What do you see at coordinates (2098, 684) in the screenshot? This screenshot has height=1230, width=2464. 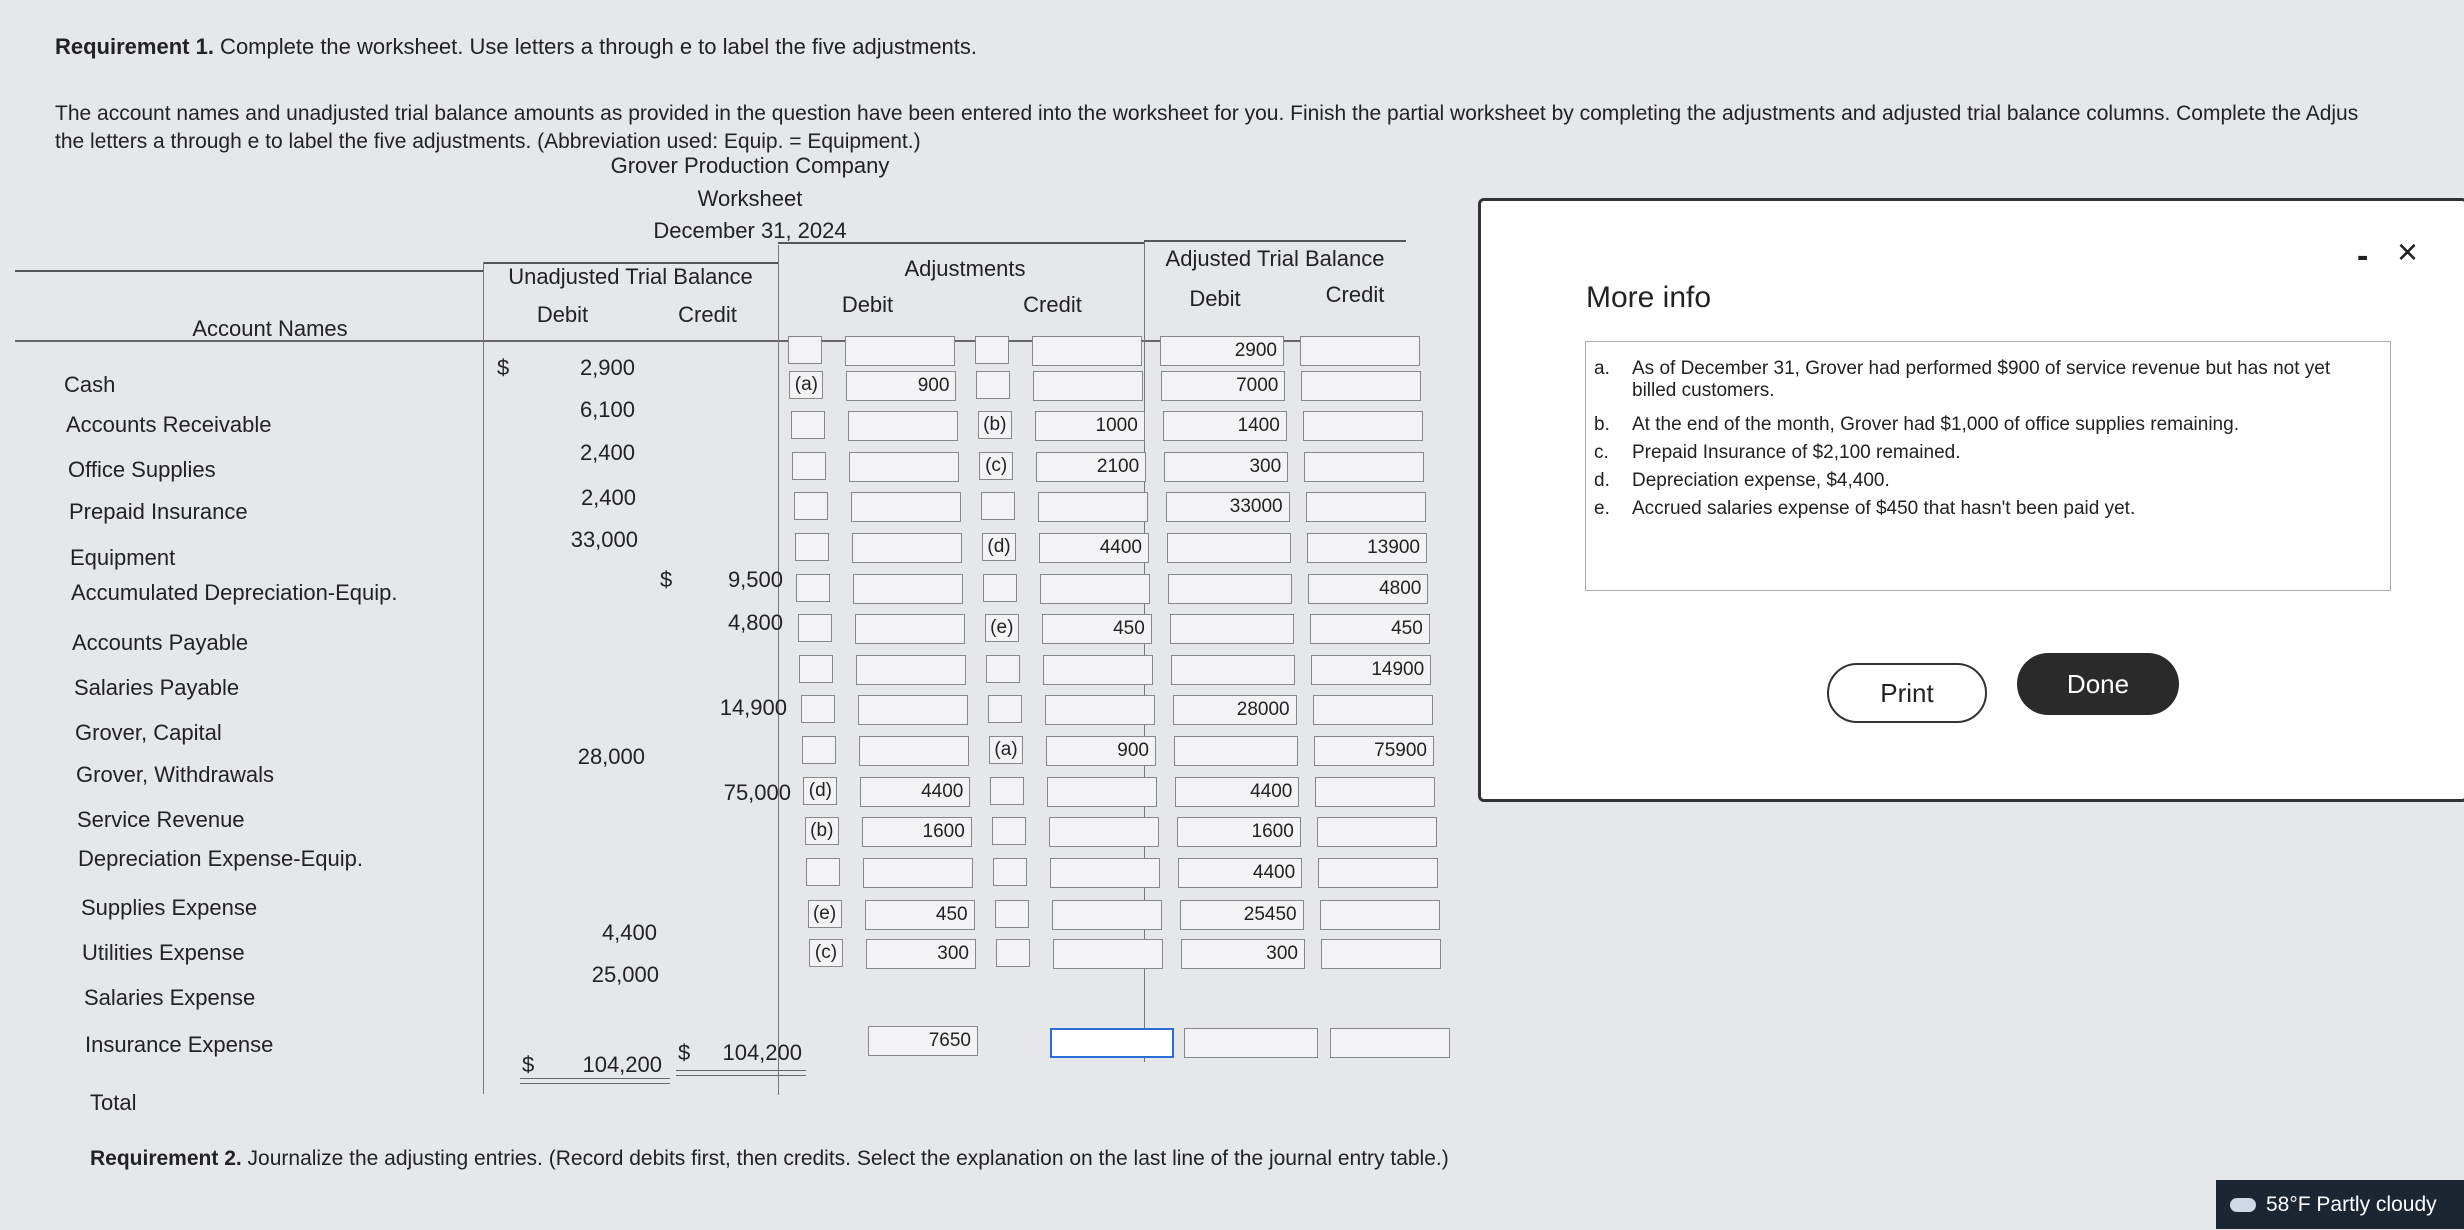 I see `done-button: Done` at bounding box center [2098, 684].